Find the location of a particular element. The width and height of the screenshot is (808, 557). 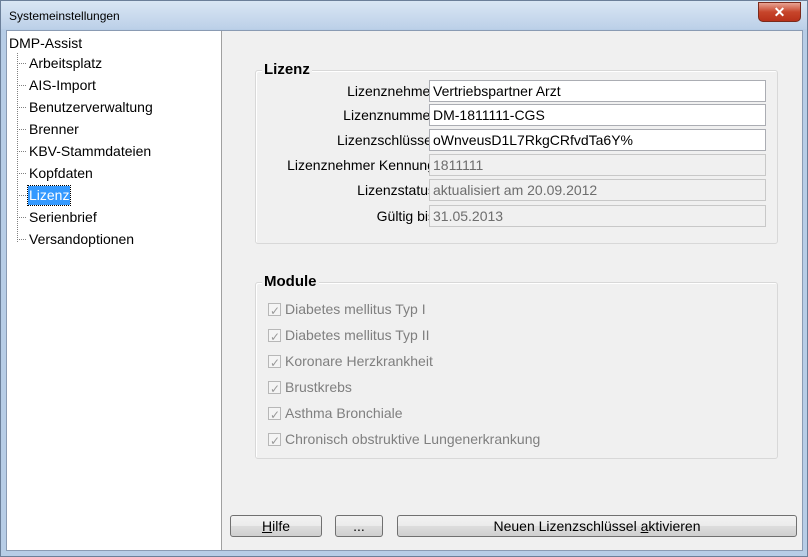

window-title: Systemeinstellungen is located at coordinates (64, 16).